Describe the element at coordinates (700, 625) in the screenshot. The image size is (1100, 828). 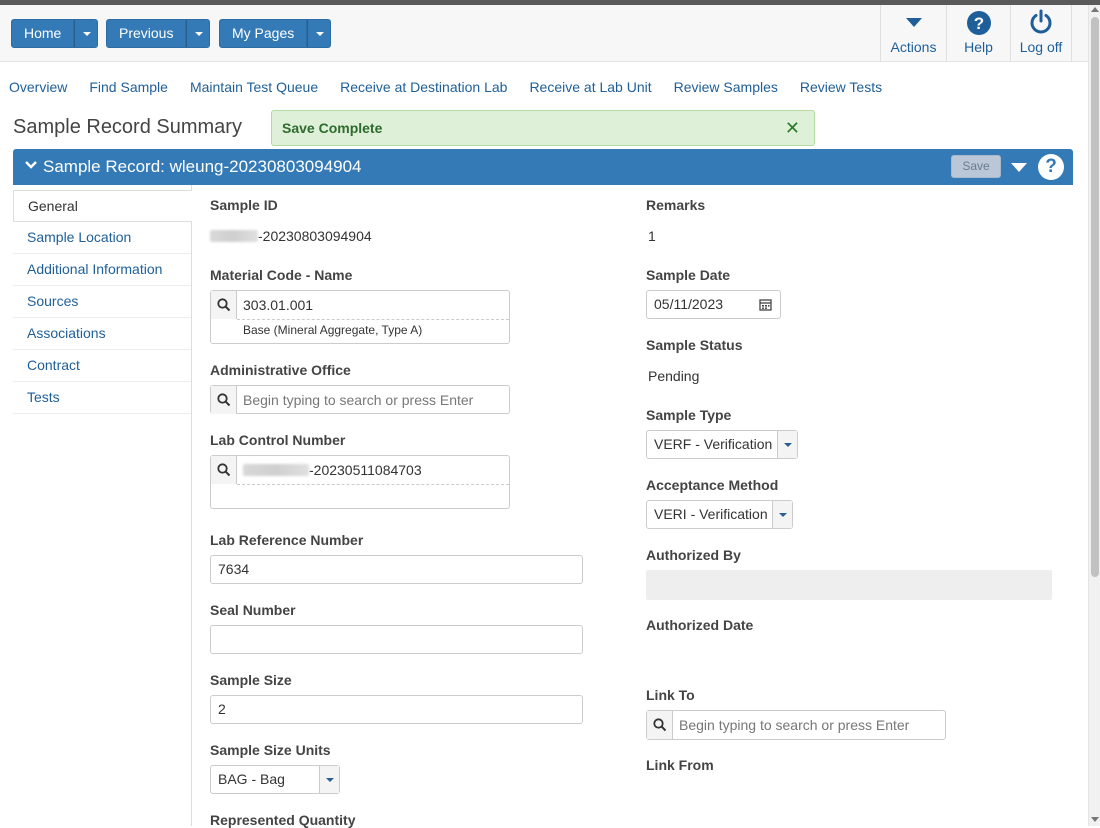
I see `authorized-date-label: Authorized Date` at that location.